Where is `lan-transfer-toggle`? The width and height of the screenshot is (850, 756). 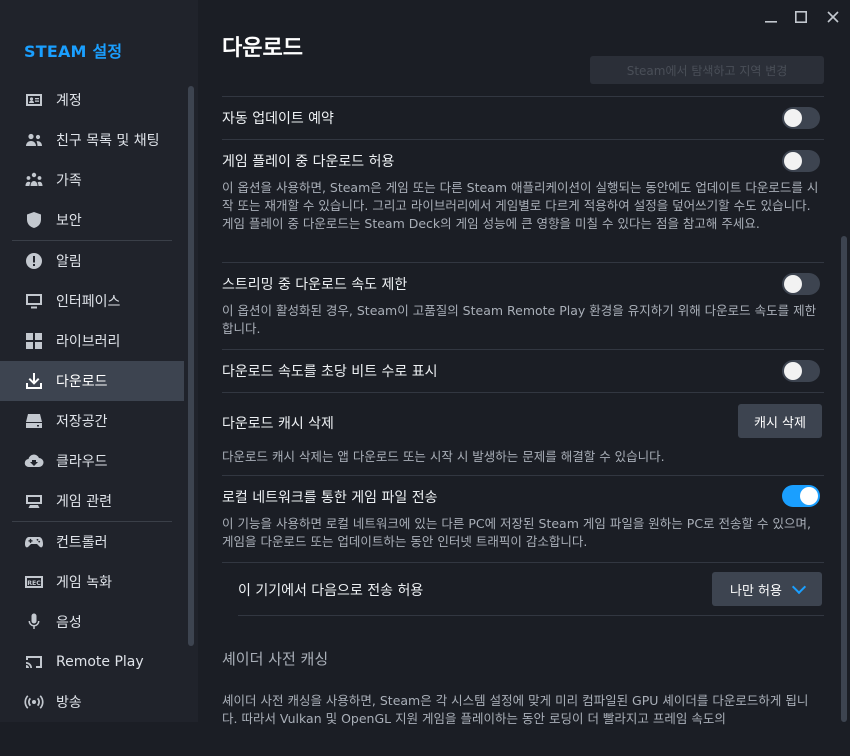 lan-transfer-toggle is located at coordinates (801, 496).